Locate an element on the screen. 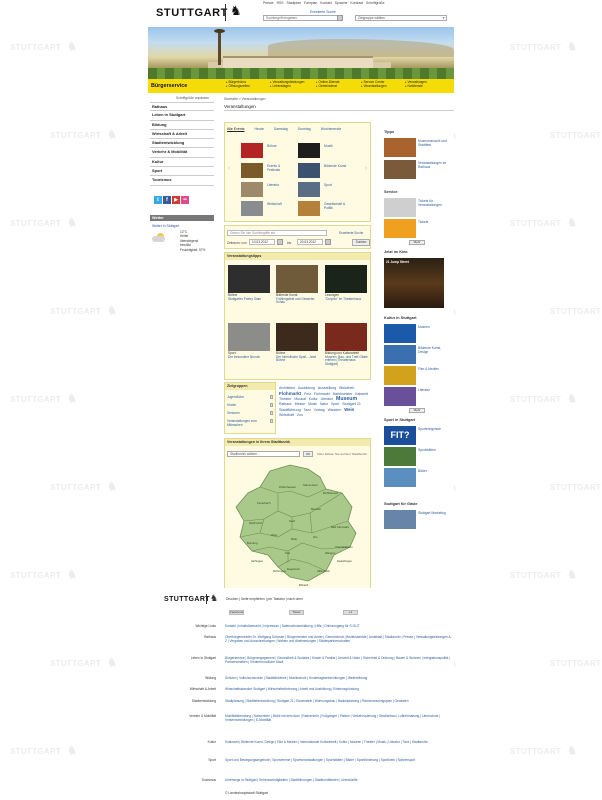 Image resolution: width=602 pixels, height=800 pixels. top-link-stadtplan: Stadtplan is located at coordinates (294, 3).